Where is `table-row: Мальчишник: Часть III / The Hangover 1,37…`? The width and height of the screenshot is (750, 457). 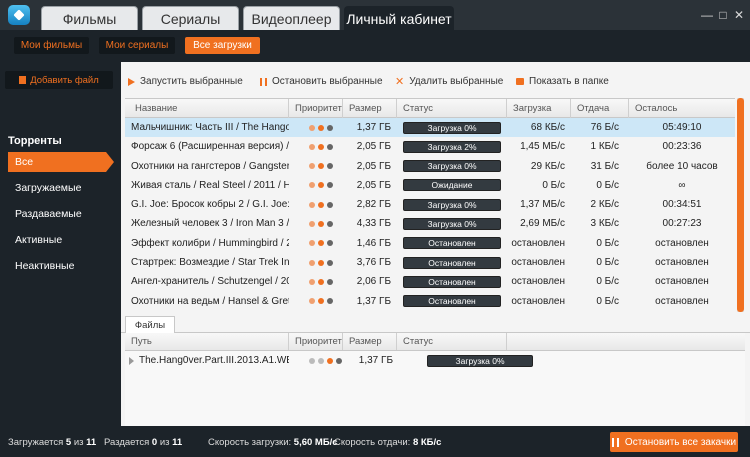 table-row: Мальчишник: Часть III / The Hangover 1,37… is located at coordinates (430, 128).